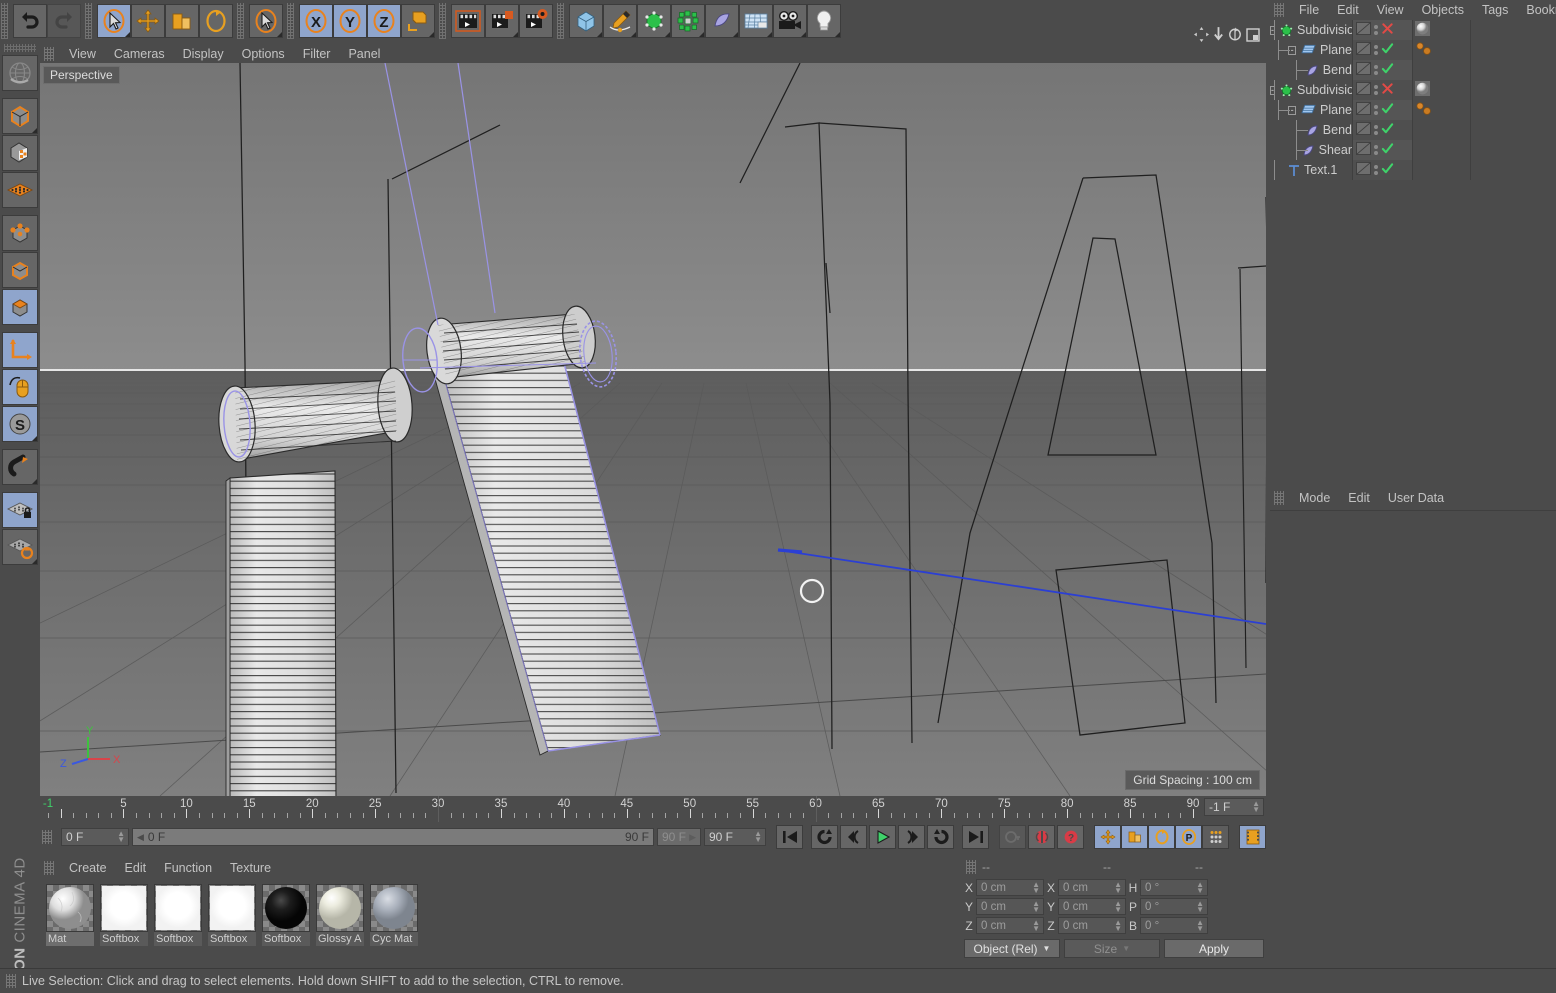  Describe the element at coordinates (1112, 948) in the screenshot. I see `coordinate-size-dropdown: Size ▼` at that location.